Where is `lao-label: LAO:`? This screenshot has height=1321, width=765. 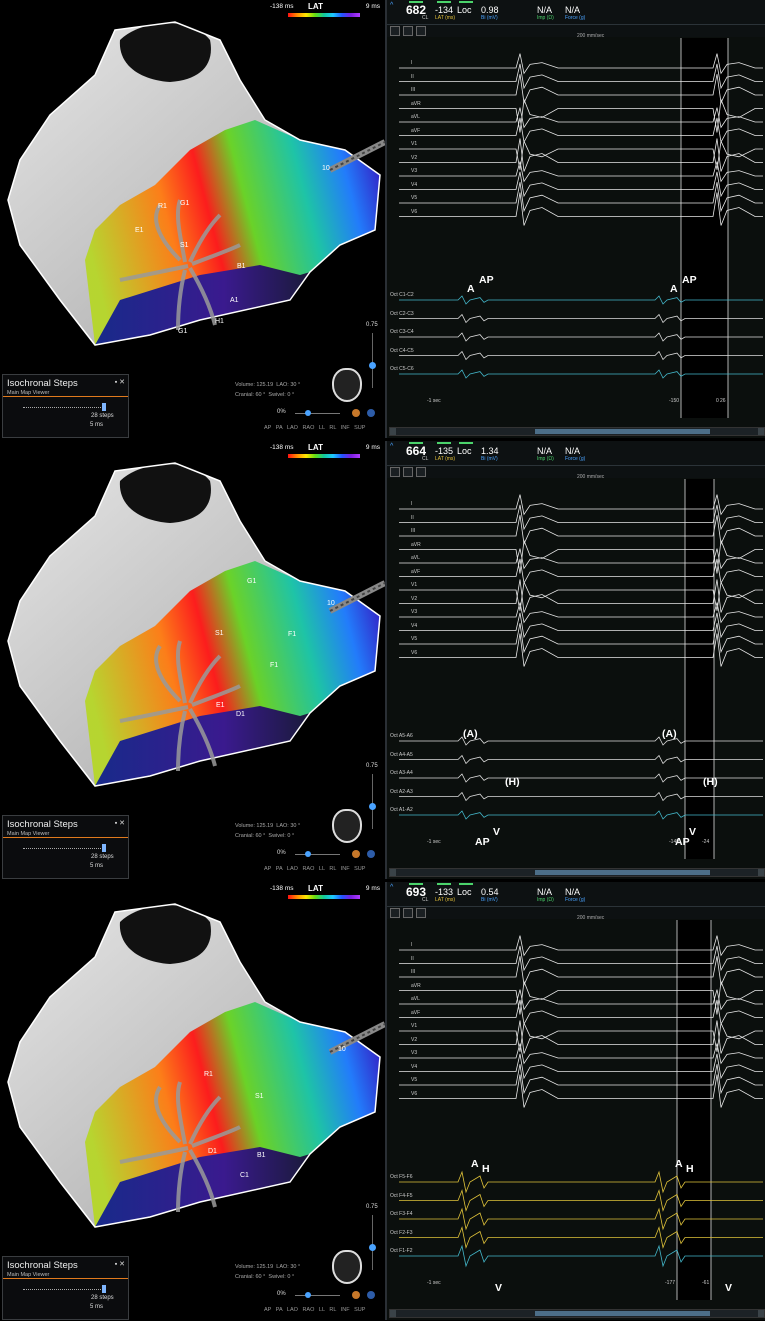 lao-label: LAO: is located at coordinates (282, 826).